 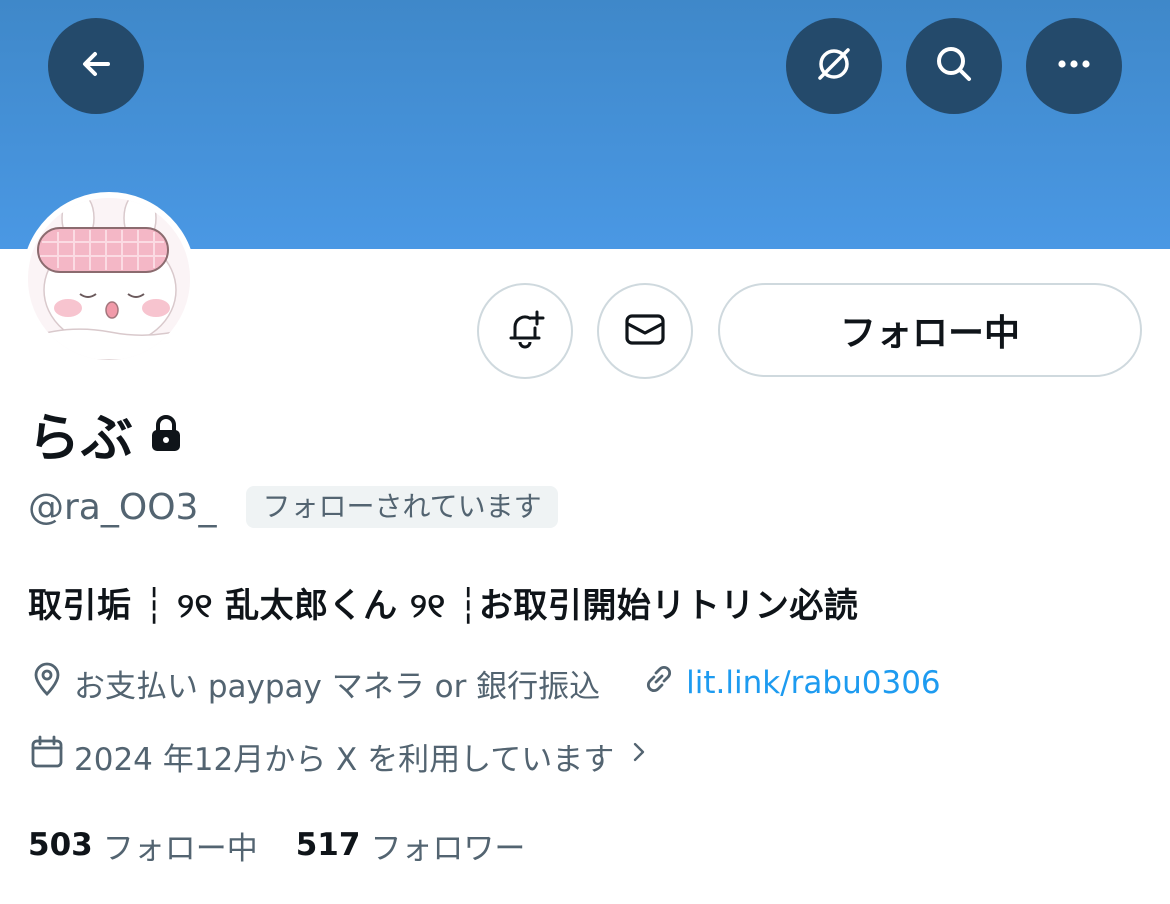 I want to click on name-row: らぶ, so click(x=106, y=433).